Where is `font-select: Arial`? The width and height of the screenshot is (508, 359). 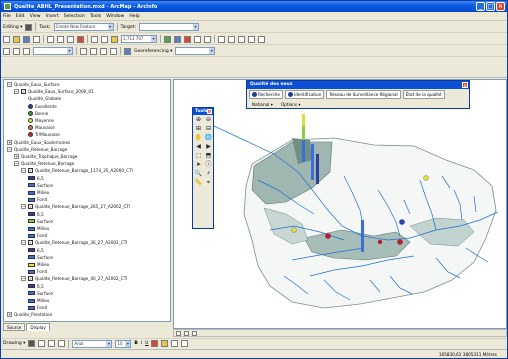 font-select: Arial is located at coordinates (92, 343).